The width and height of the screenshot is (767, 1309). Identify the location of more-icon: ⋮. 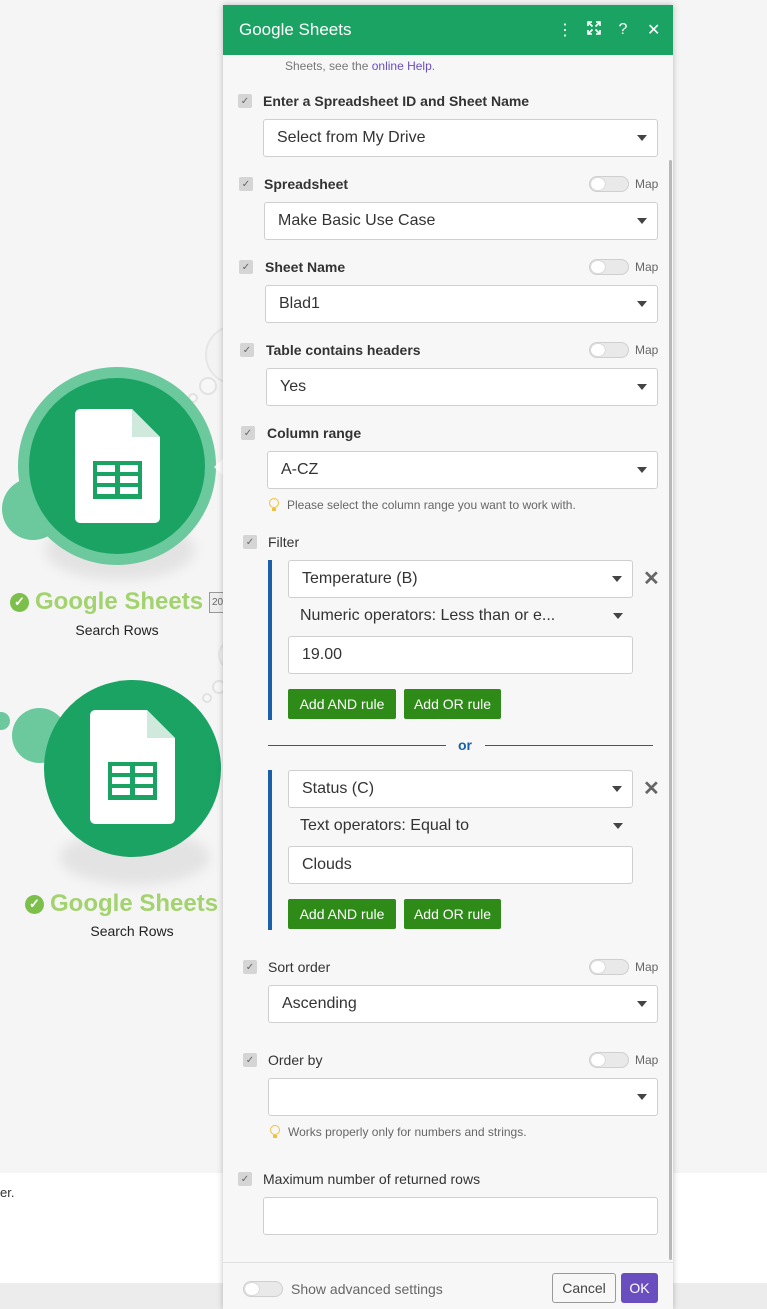
(565, 30).